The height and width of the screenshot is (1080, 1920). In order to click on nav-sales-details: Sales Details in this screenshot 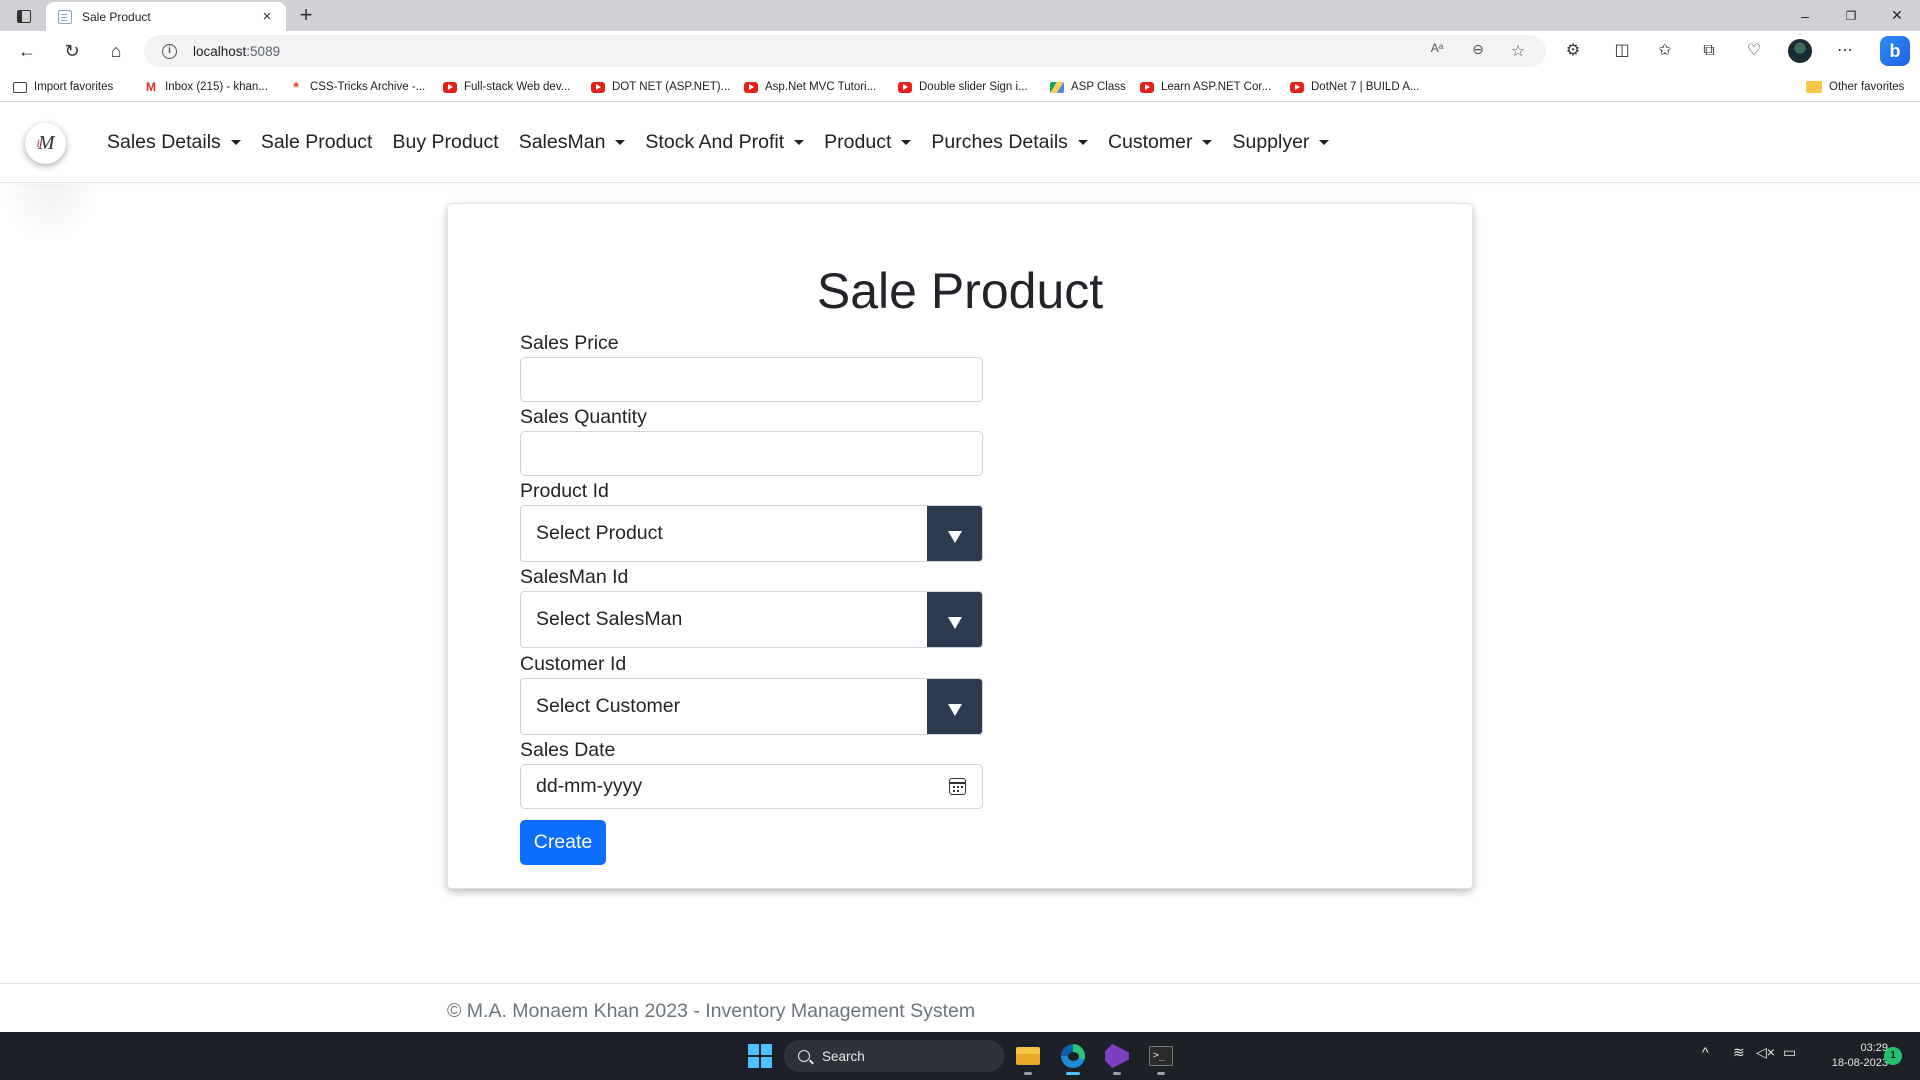, I will do `click(174, 142)`.